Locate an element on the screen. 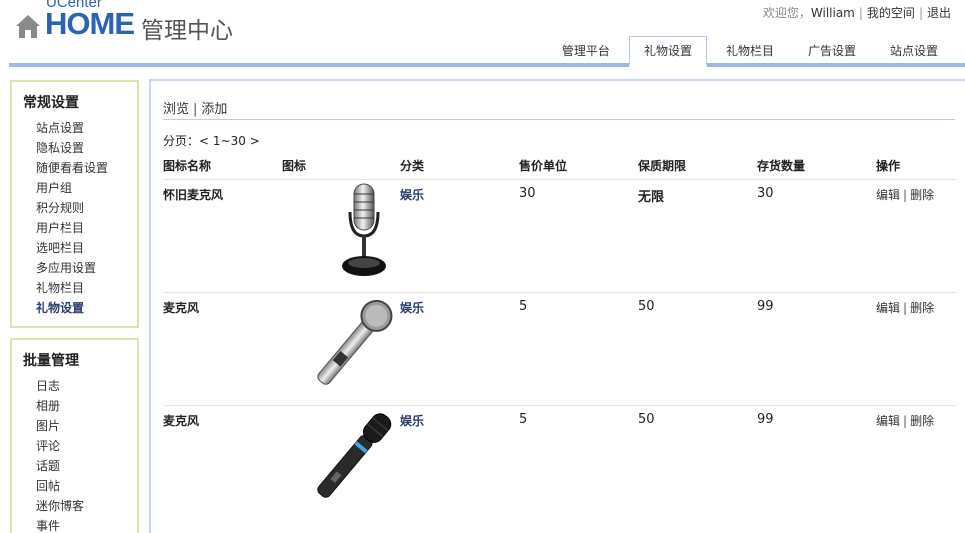 The height and width of the screenshot is (533, 965). sidebar-item-site-settings: 站点设置 is located at coordinates (86, 128).